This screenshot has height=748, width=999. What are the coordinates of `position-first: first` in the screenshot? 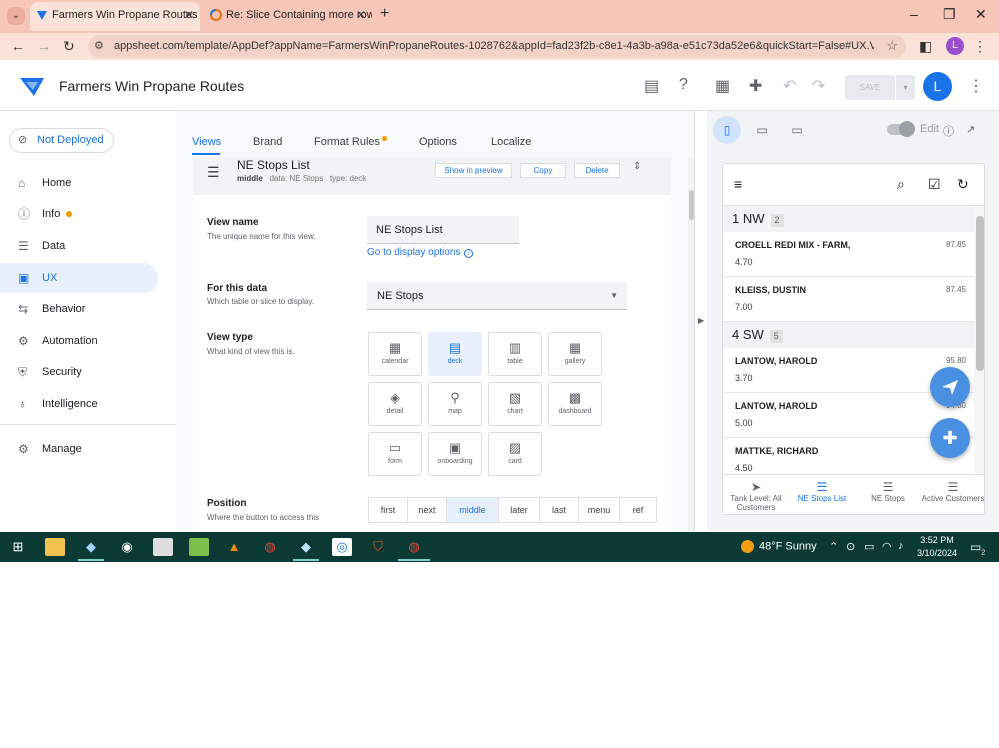 It's located at (388, 510).